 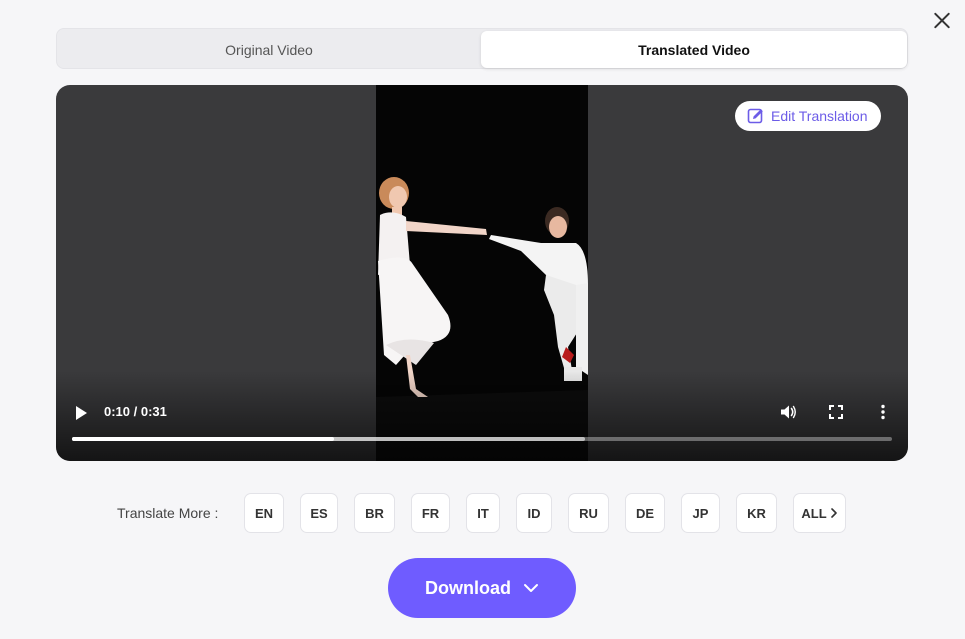 I want to click on language-button-jp: JP, so click(x=700, y=513).